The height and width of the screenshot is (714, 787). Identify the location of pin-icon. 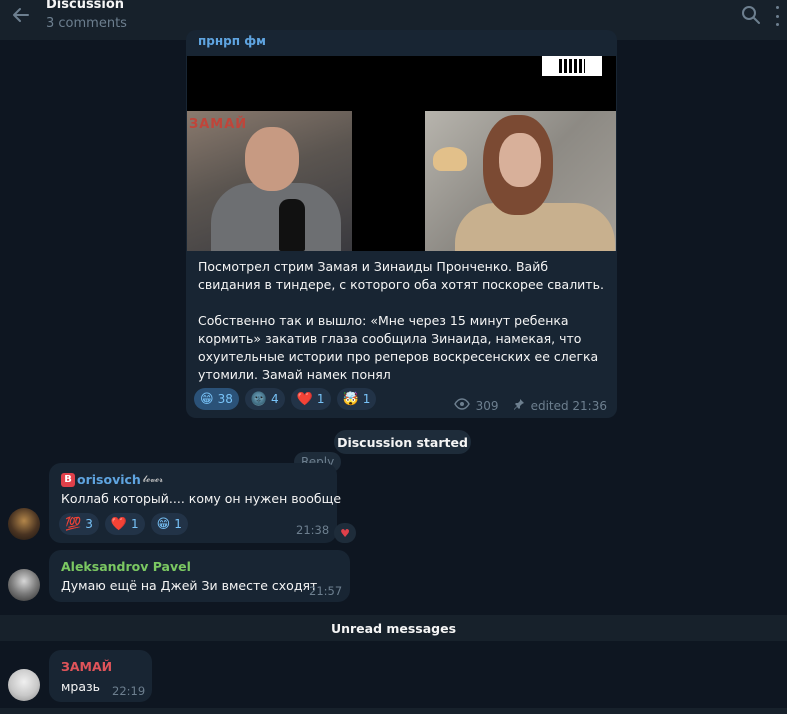
(519, 405).